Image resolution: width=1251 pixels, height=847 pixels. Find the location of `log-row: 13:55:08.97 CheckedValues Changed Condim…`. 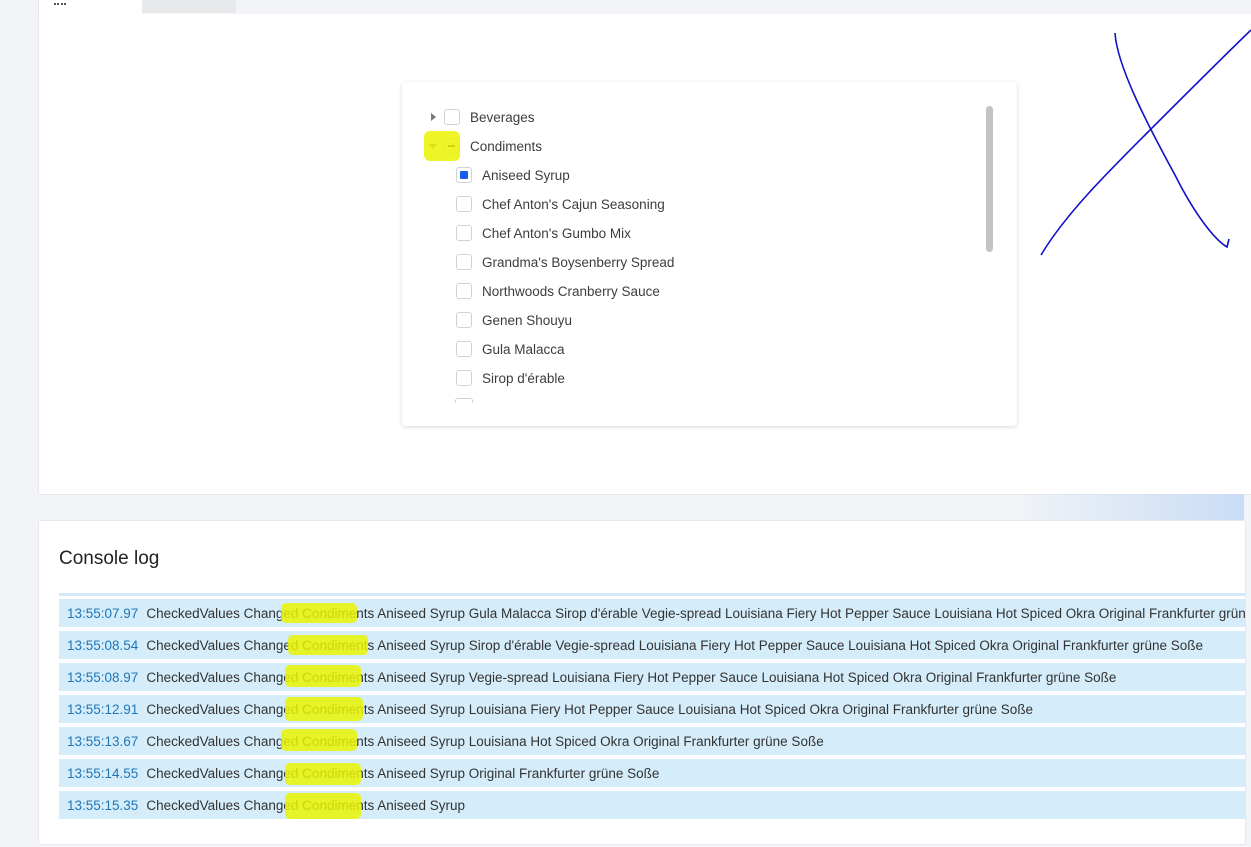

log-row: 13:55:08.97 CheckedValues Changed Condim… is located at coordinates (652, 677).